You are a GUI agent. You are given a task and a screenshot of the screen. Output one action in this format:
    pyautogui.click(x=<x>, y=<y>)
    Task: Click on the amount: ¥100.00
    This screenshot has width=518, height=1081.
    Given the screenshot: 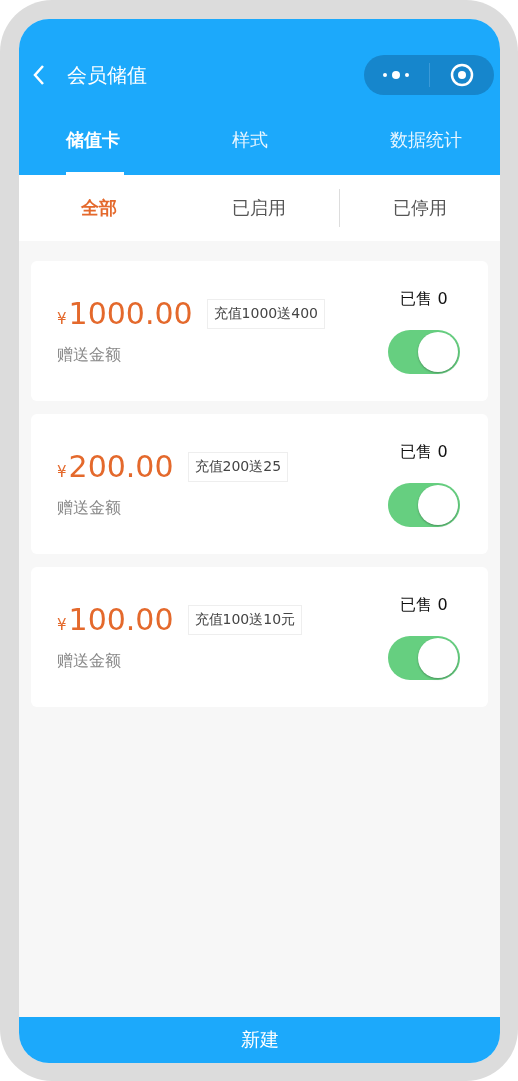 What is the action you would take?
    pyautogui.click(x=115, y=619)
    